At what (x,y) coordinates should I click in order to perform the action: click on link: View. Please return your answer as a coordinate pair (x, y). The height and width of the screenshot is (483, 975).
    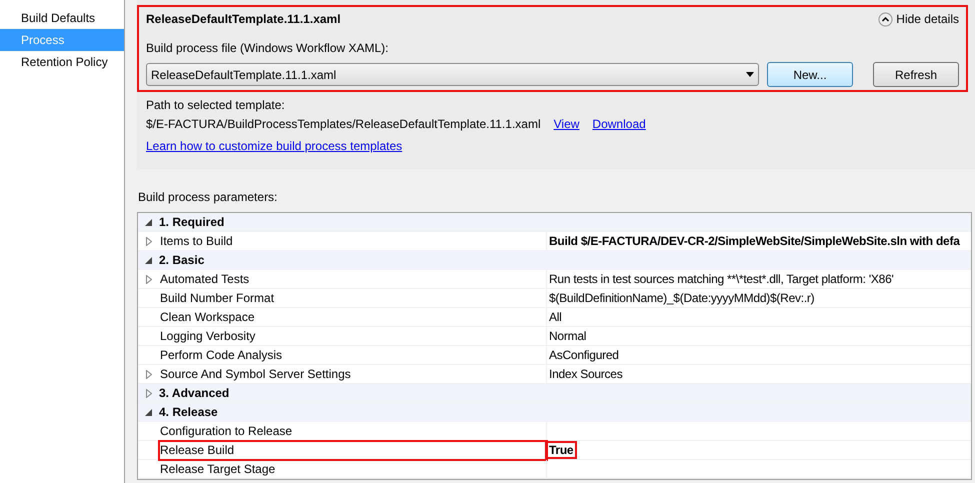
    Looking at the image, I should click on (567, 124).